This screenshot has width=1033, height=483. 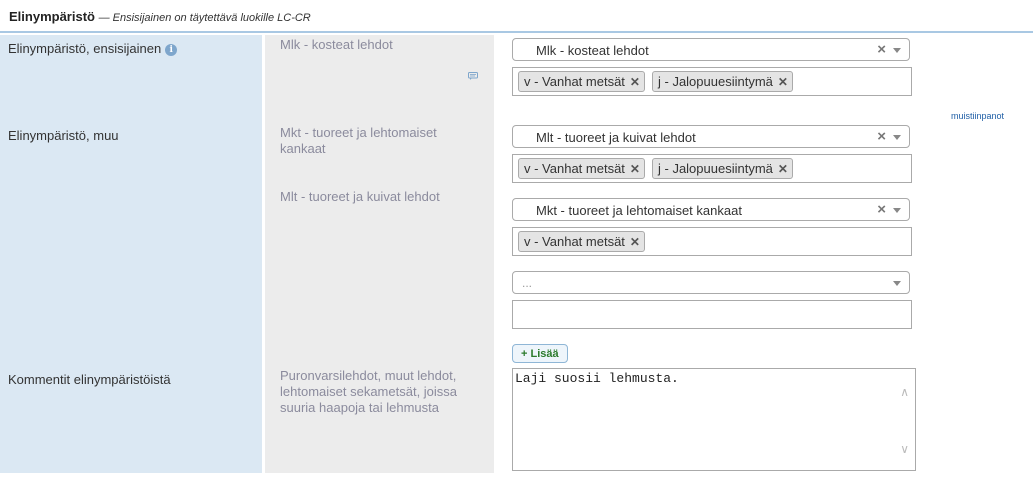 I want to click on select-value: Mkt - tuoreet ja lehtomaiset kankaat, so click(x=639, y=210).